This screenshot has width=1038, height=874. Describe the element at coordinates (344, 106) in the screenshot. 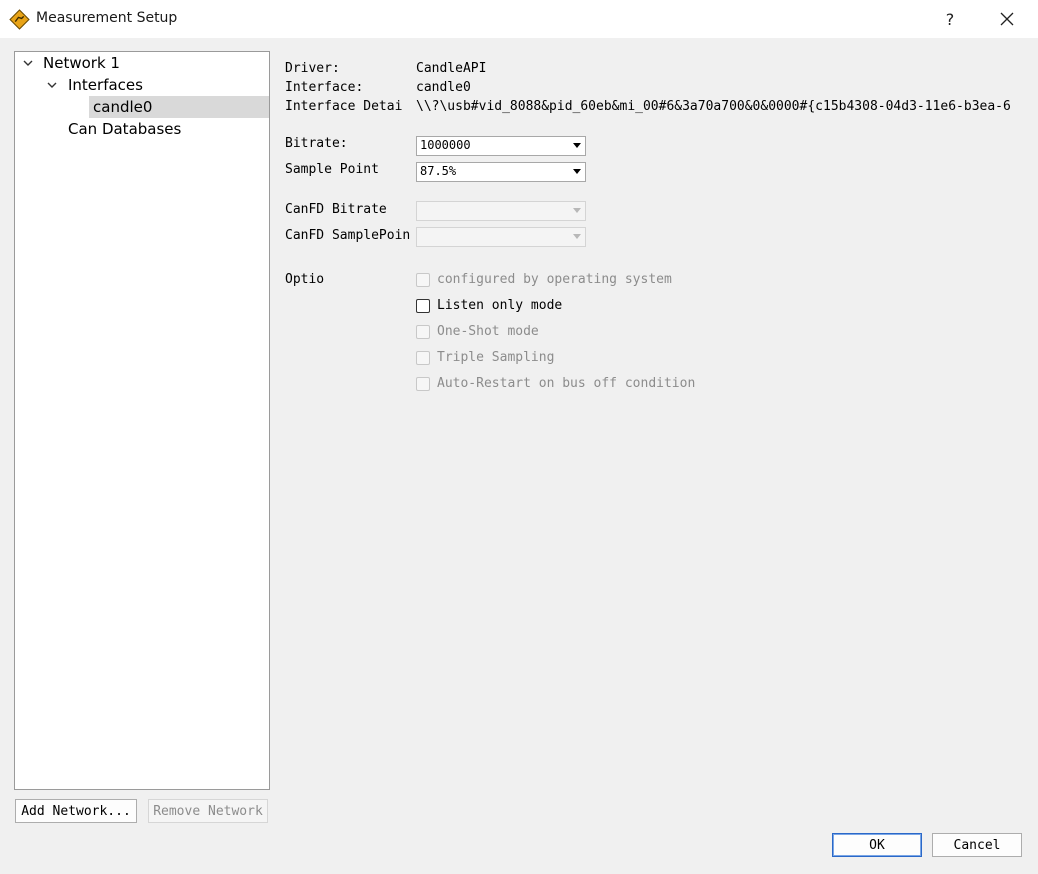

I see `interface-details-label: Interface Detai` at that location.